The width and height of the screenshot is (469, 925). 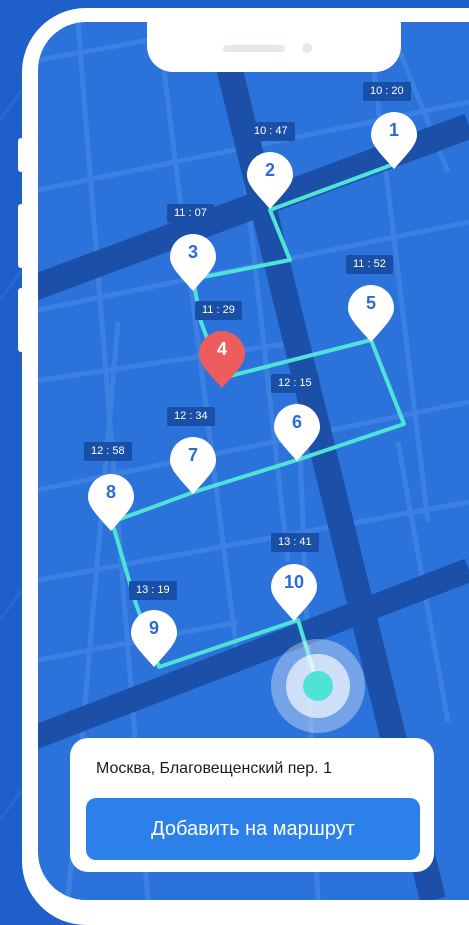 What do you see at coordinates (191, 416) in the screenshot?
I see `stop-7-time: 12 : 34` at bounding box center [191, 416].